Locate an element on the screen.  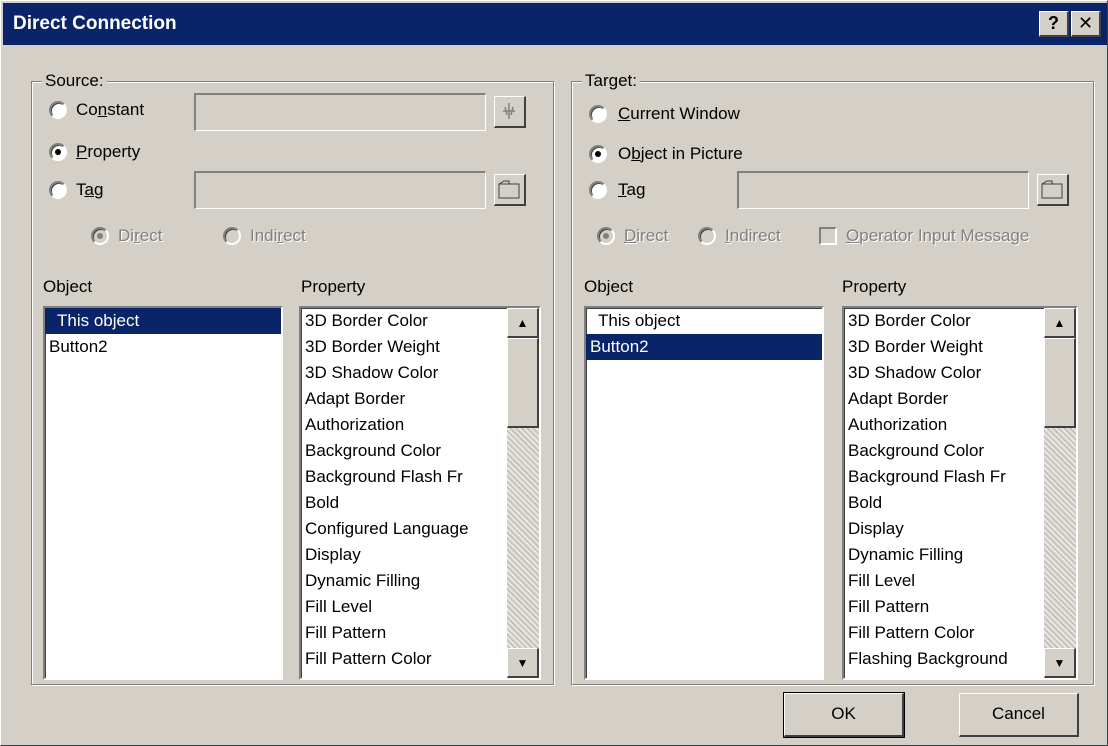
source-tag-input is located at coordinates (340, 190).